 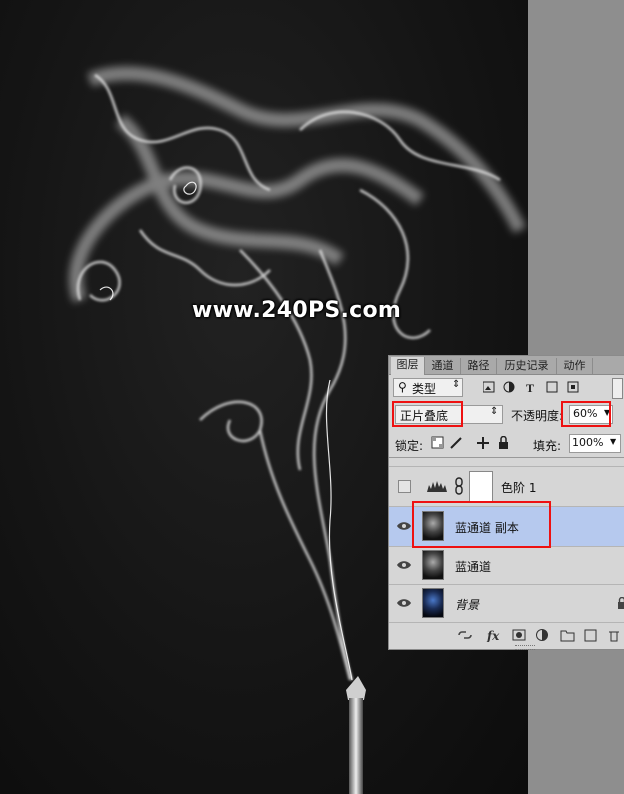 I want to click on watermark-text: www.240PS.com, so click(x=297, y=310).